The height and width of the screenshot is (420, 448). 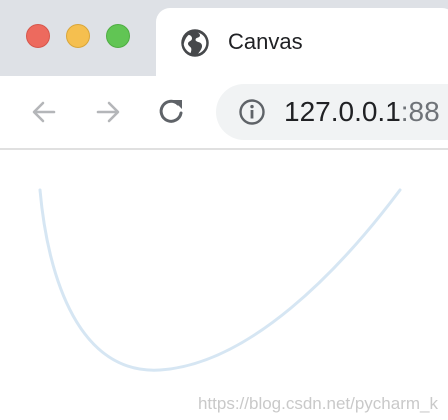 I want to click on tab-canvas: Canvas, so click(x=302, y=42).